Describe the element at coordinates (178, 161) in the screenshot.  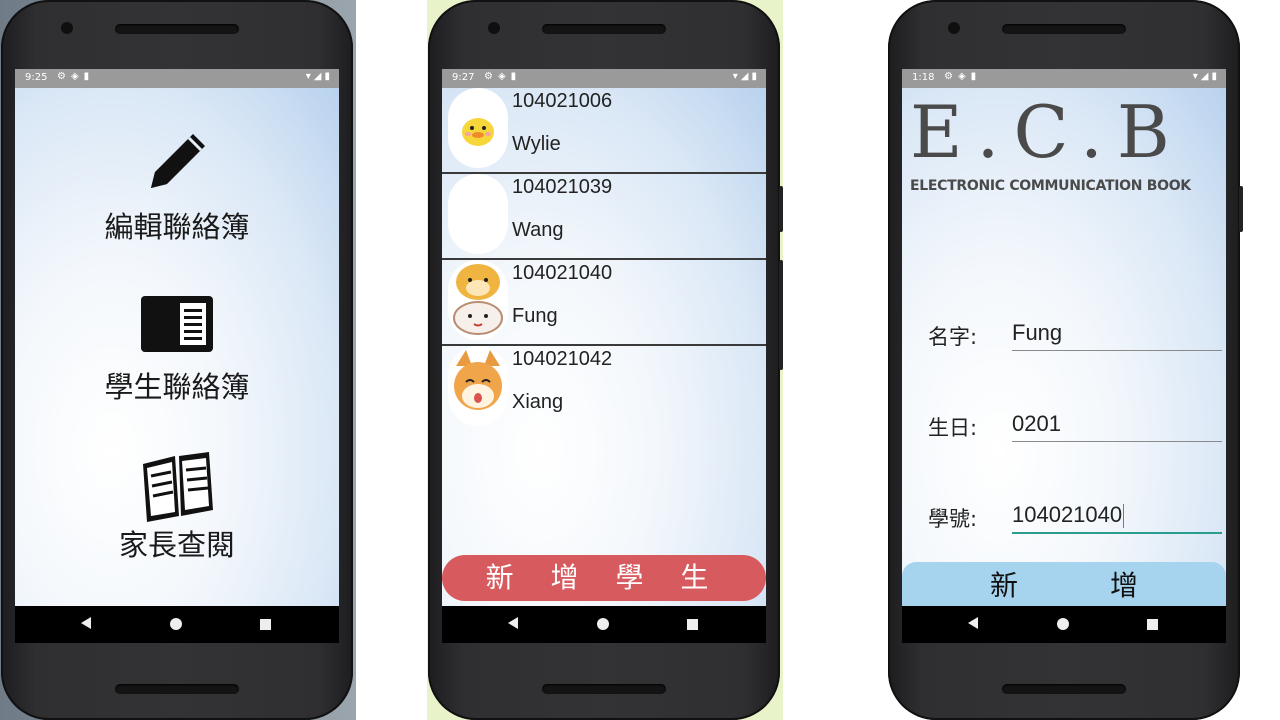
I see `pencil-icon` at that location.